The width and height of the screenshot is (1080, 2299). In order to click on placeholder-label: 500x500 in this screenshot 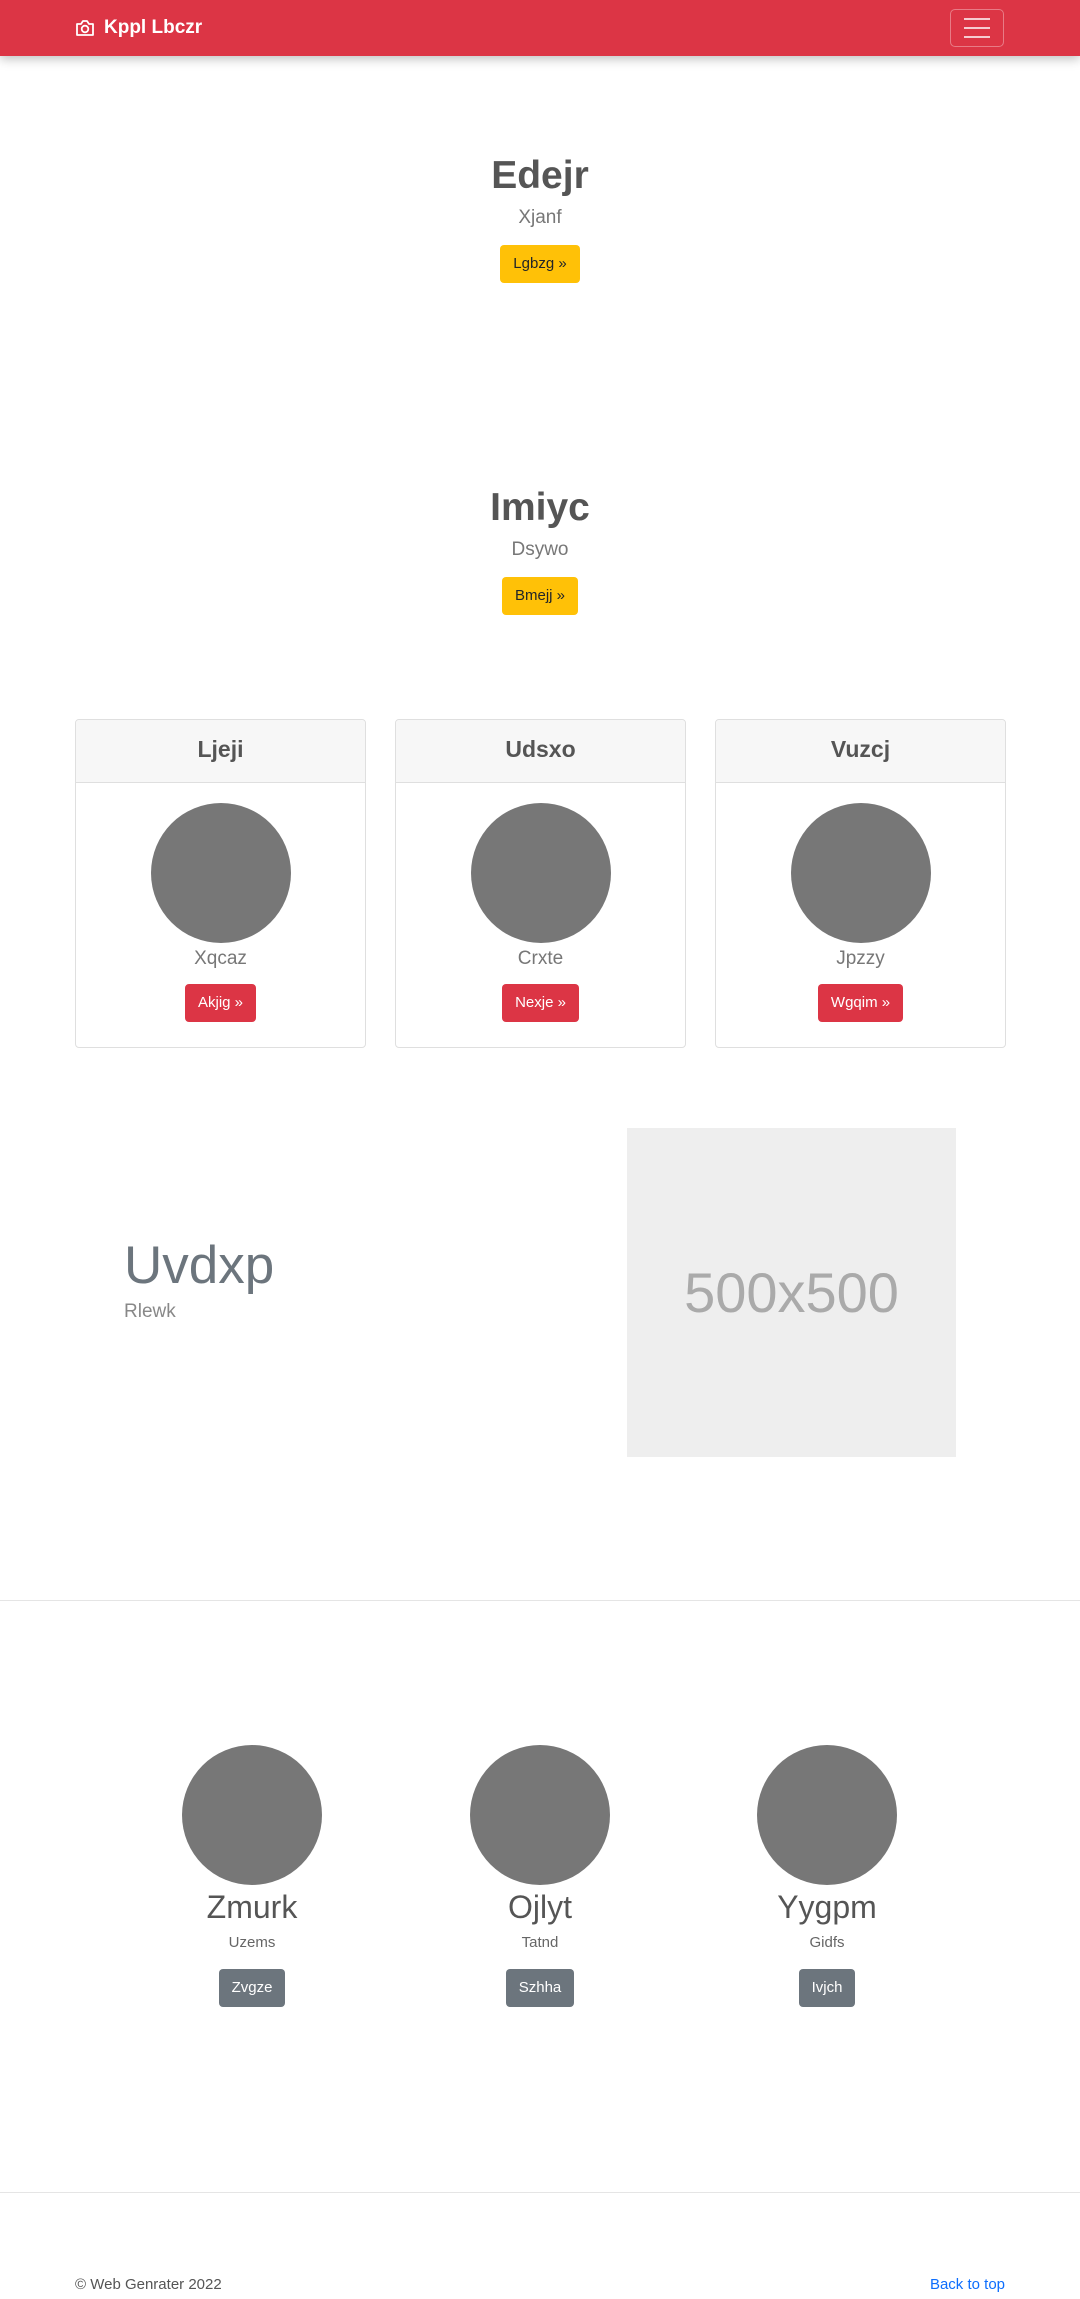, I will do `click(791, 1292)`.